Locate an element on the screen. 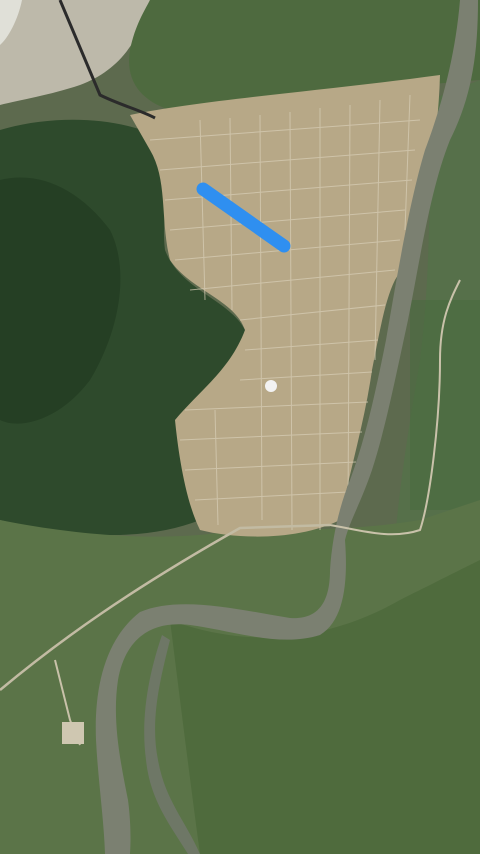  farm-building is located at coordinates (73, 733).